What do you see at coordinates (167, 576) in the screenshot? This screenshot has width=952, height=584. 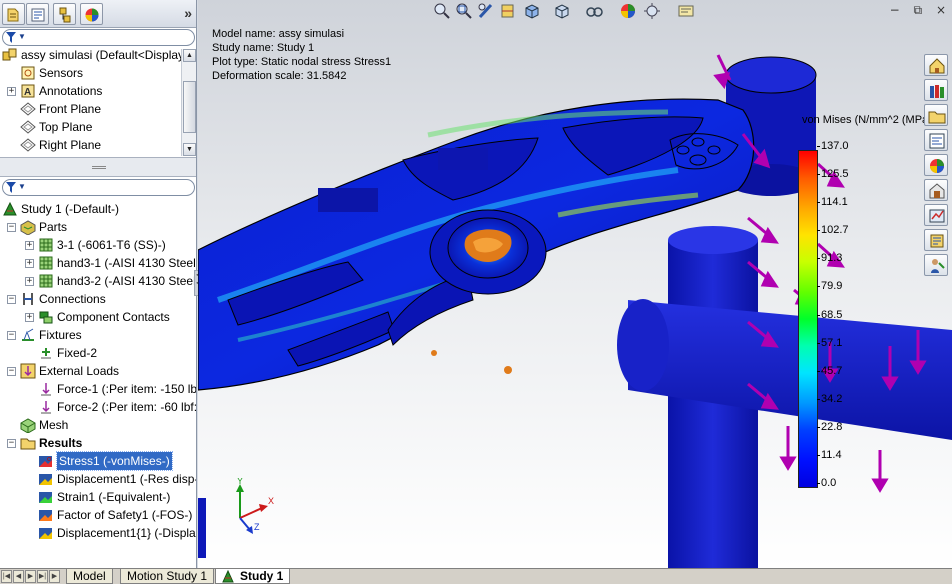 I see `tab-motion-study-1: Motion Study 1` at bounding box center [167, 576].